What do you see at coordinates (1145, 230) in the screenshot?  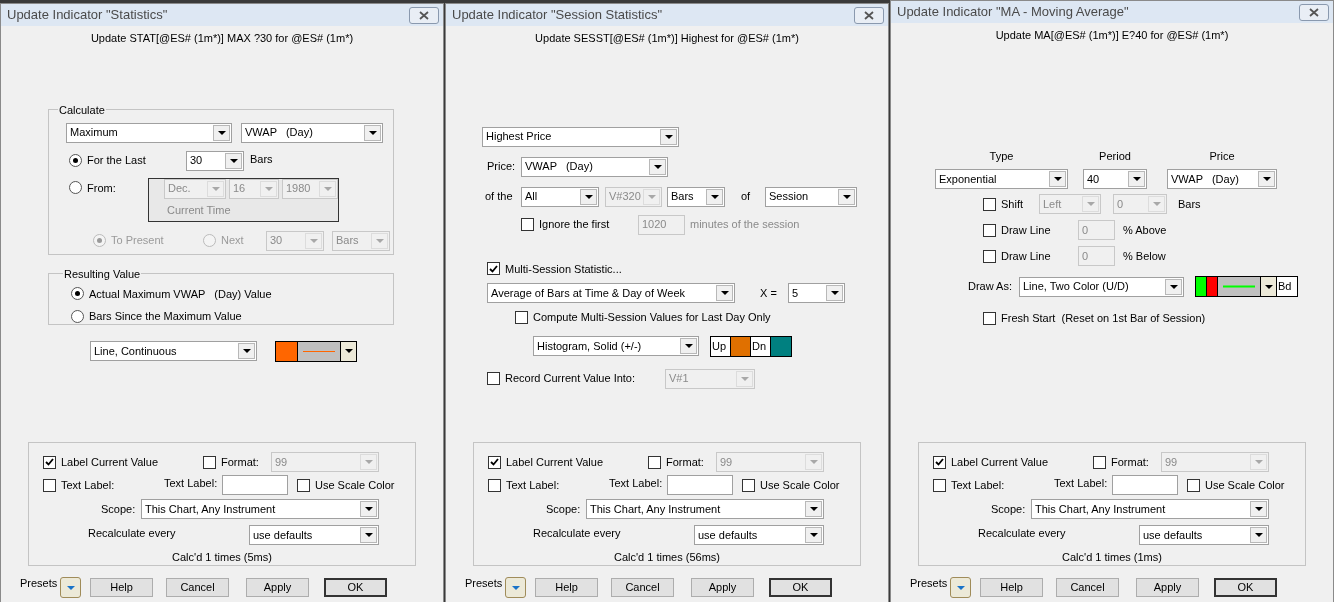 I see `label-text: % Above` at bounding box center [1145, 230].